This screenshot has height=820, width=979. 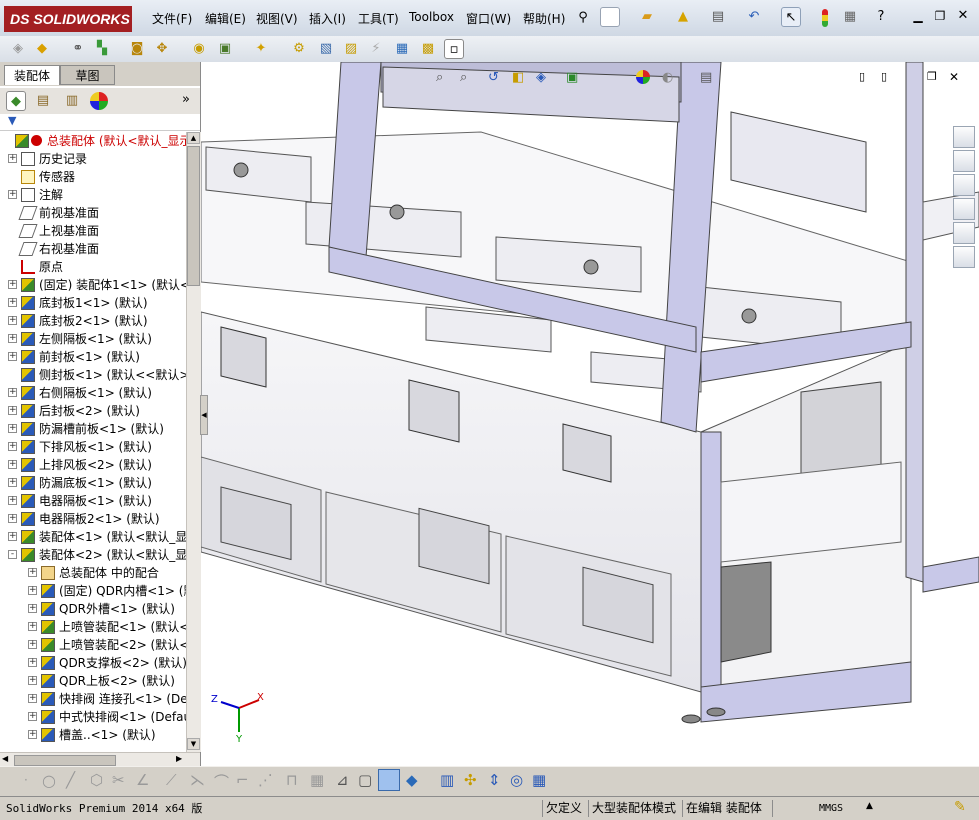 I want to click on viewport-restore-icon: ❐, so click(x=932, y=76).